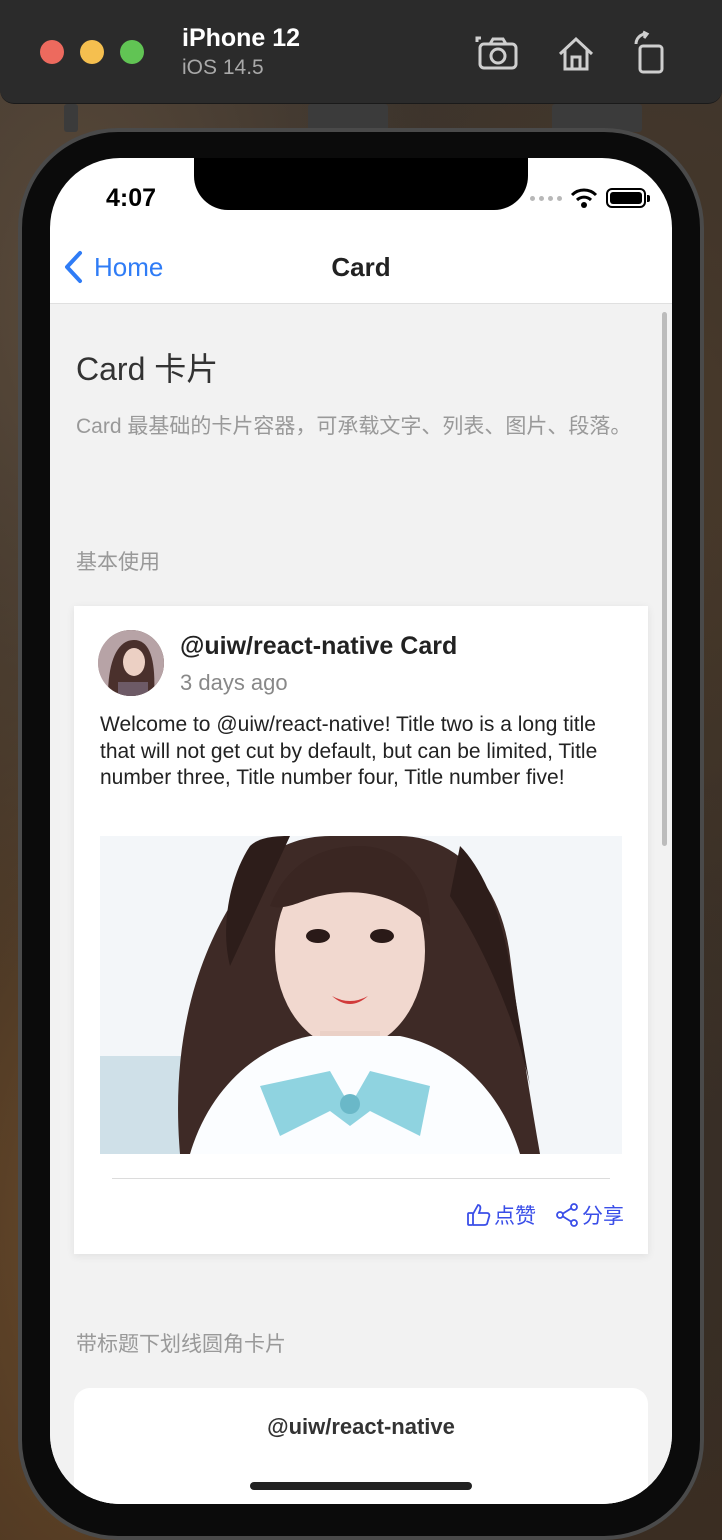 This screenshot has width=722, height=1540. What do you see at coordinates (361, 1486) in the screenshot?
I see `home-indicator` at bounding box center [361, 1486].